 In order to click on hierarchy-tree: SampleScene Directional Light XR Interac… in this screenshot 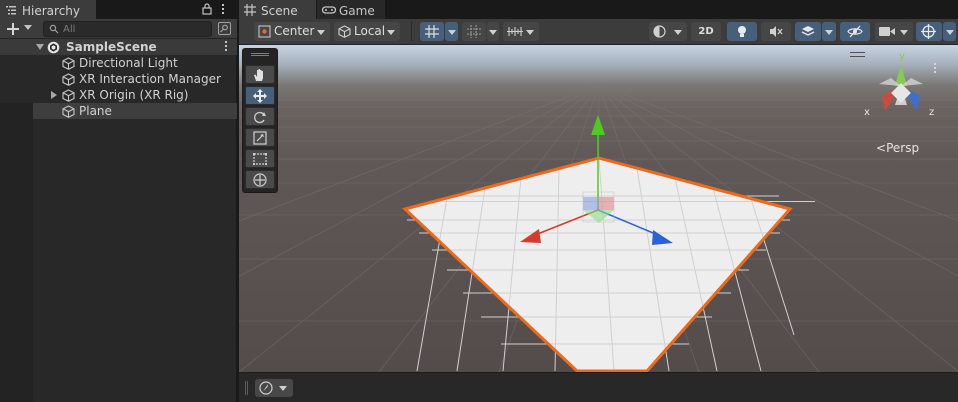, I will do `click(118, 79)`.